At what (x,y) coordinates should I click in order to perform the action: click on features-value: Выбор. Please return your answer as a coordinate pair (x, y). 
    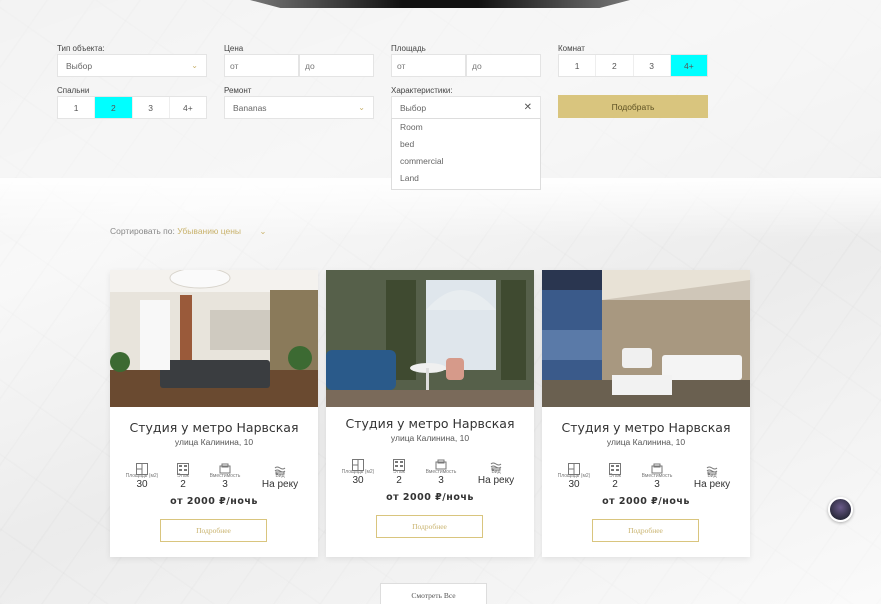
    Looking at the image, I should click on (413, 107).